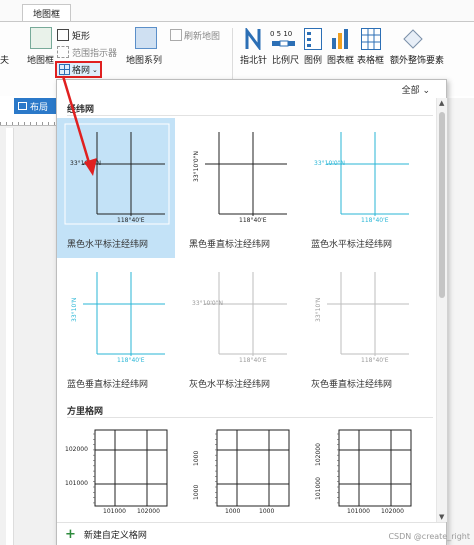  Describe the element at coordinates (441, 517) in the screenshot. I see `scroll-down-icon: ▼` at that location.